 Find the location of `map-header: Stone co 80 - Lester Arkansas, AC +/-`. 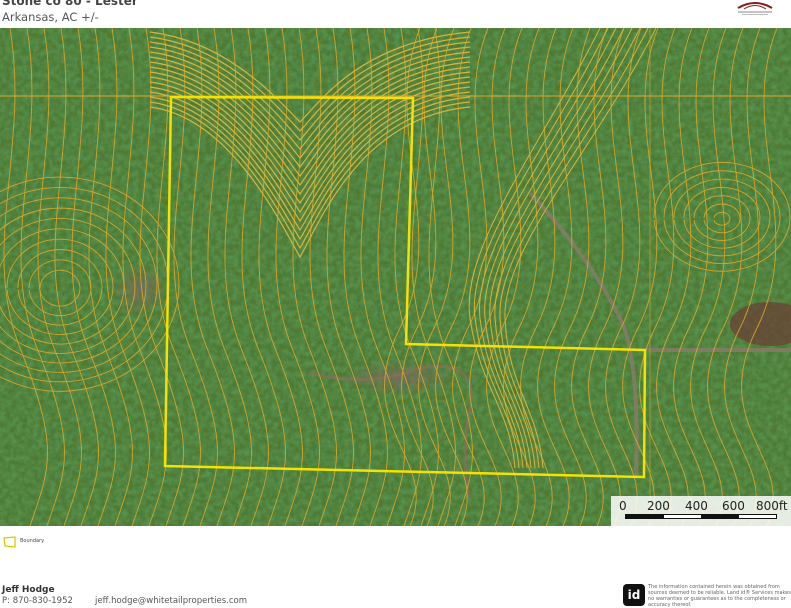

map-header: Stone co 80 - Lester Arkansas, AC +/- is located at coordinates (395, 14).